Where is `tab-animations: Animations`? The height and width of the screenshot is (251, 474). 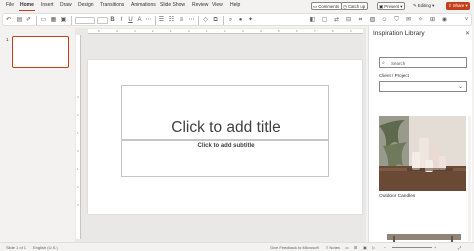 tab-animations: Animations is located at coordinates (143, 5).